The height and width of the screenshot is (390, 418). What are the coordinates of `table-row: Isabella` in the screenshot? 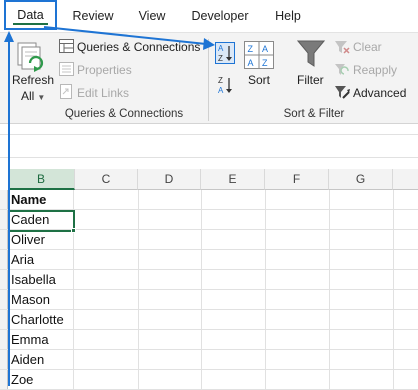 It's located at (209, 280).